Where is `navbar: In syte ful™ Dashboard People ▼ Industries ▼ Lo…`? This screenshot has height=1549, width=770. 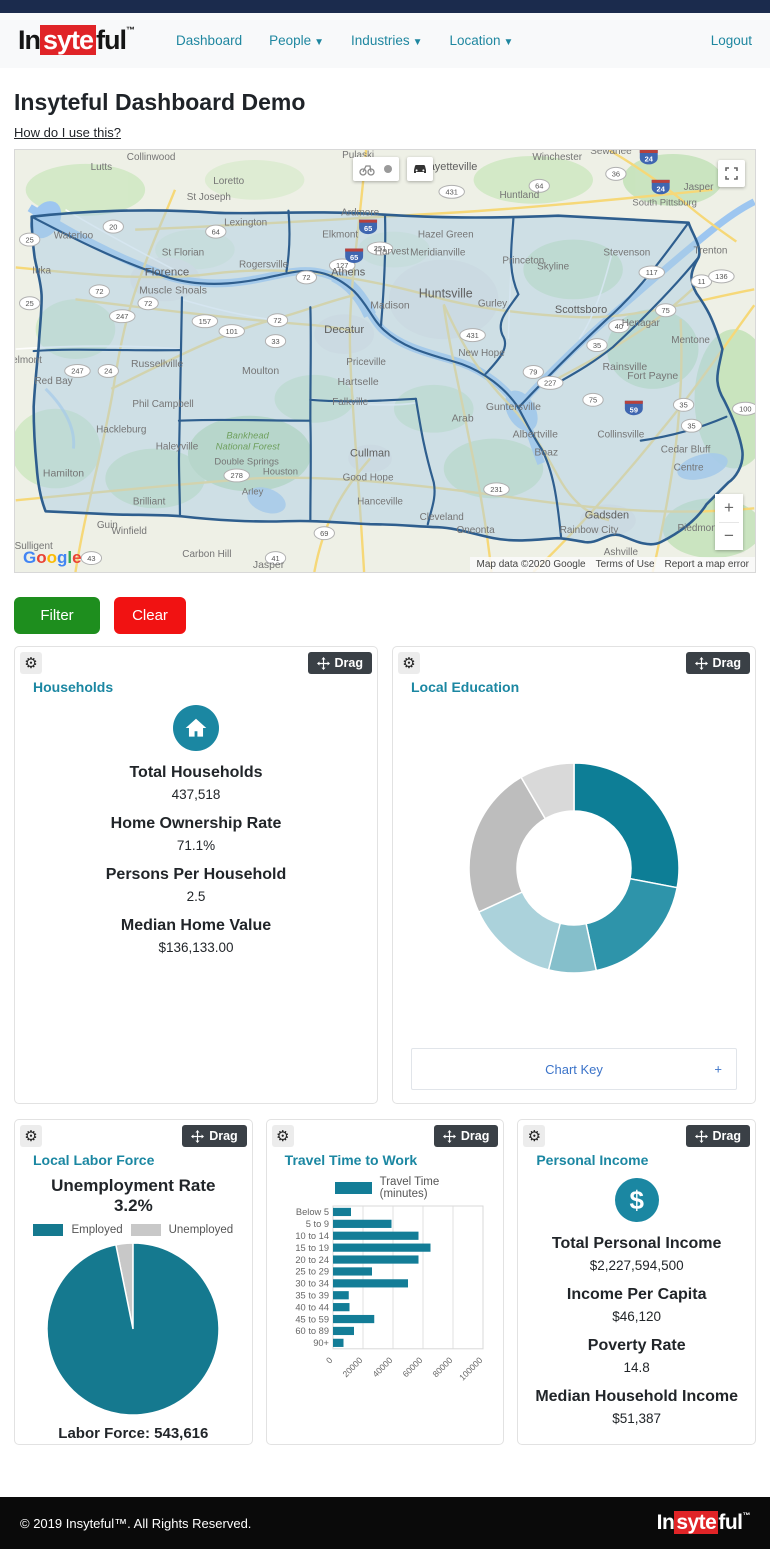 navbar: In syte ful™ Dashboard People ▼ Industries ▼ Lo… is located at coordinates (385, 40).